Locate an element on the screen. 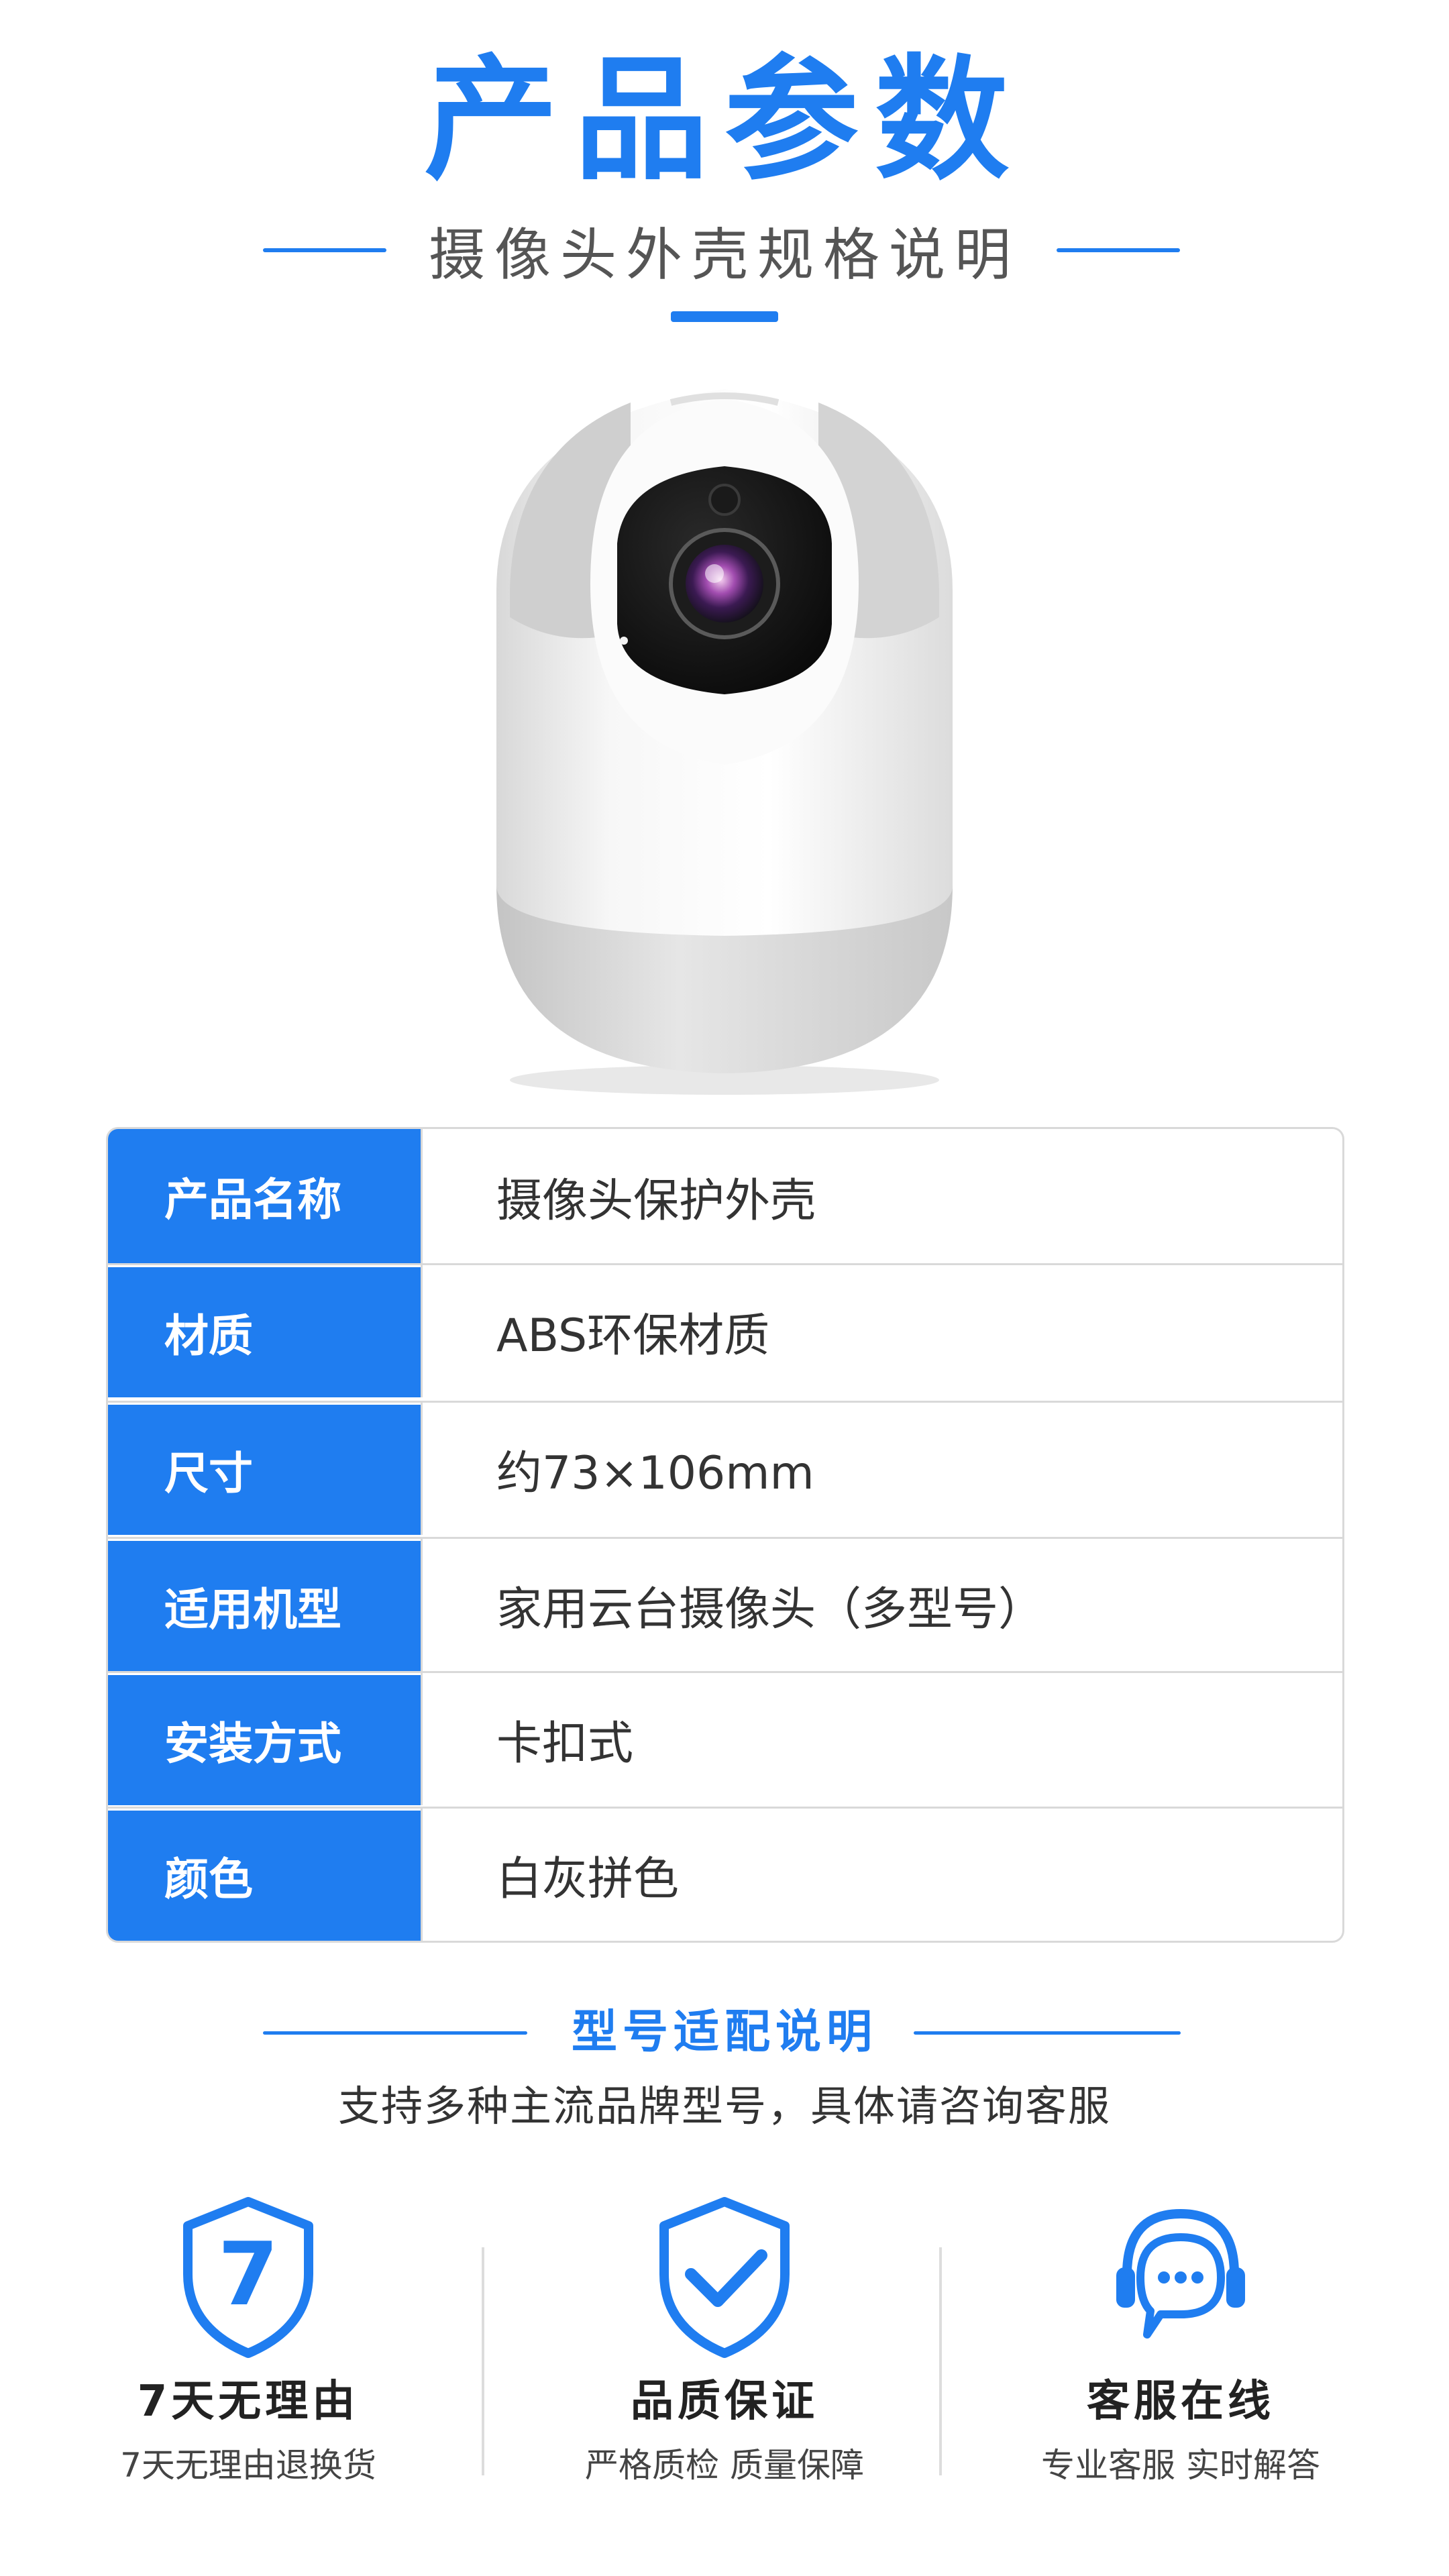  feature-description: 专业客服 实时解答 is located at coordinates (1180, 2465).